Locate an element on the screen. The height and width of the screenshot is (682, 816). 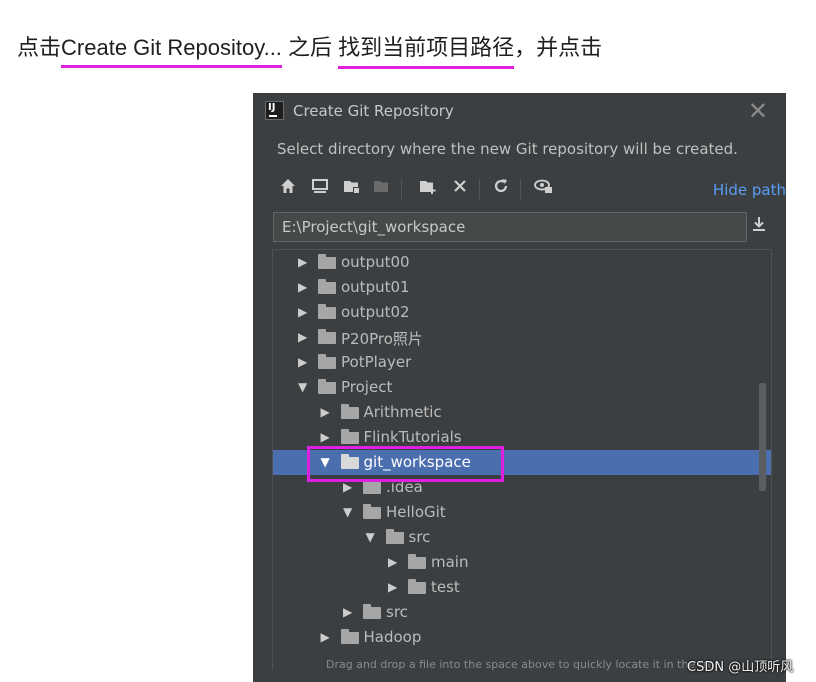
dialog-titlebar: IJ Create Git Repository ✕ is located at coordinates (519, 111).